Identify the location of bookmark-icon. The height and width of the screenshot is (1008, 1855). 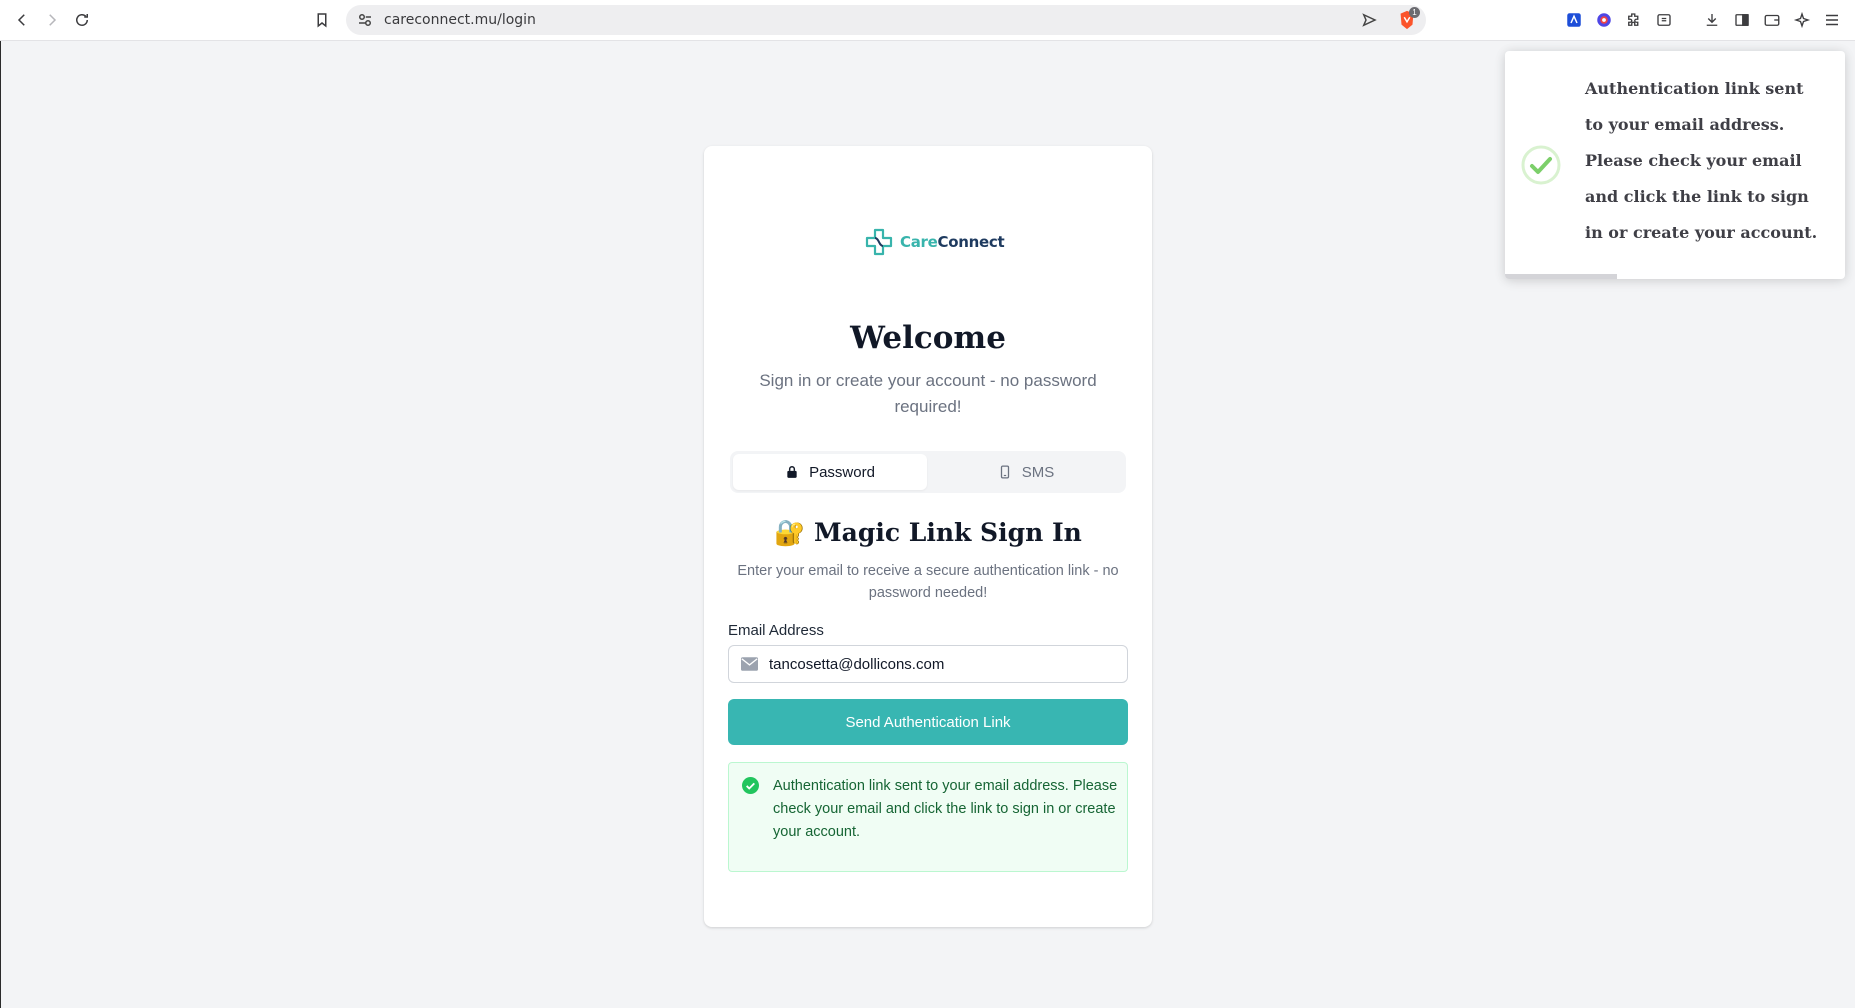
(322, 20).